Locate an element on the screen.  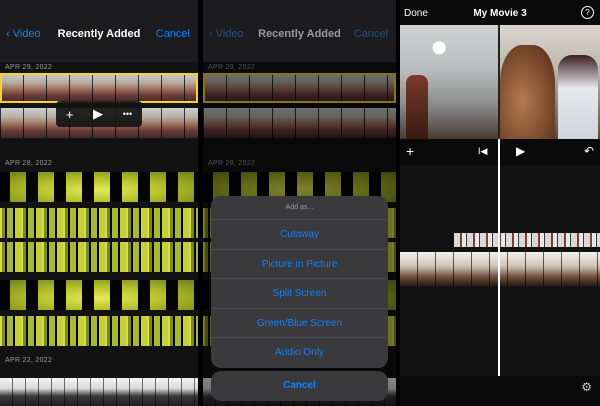
main-video-clip is located at coordinates (500, 269).